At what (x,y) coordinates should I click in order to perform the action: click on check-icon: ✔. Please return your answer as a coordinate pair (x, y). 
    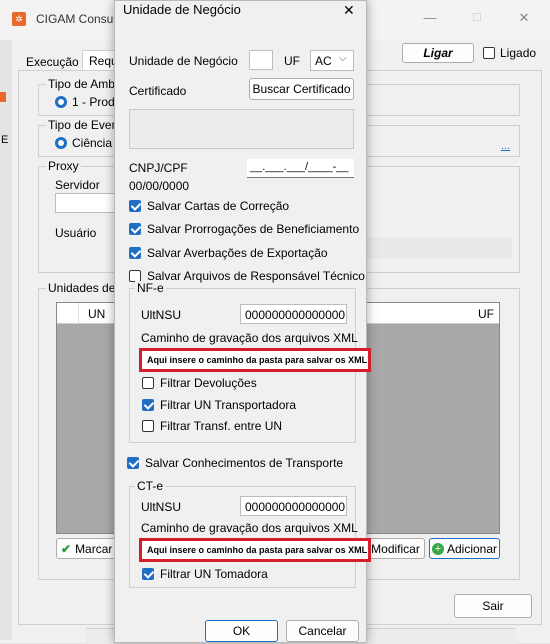
    Looking at the image, I should click on (66, 548).